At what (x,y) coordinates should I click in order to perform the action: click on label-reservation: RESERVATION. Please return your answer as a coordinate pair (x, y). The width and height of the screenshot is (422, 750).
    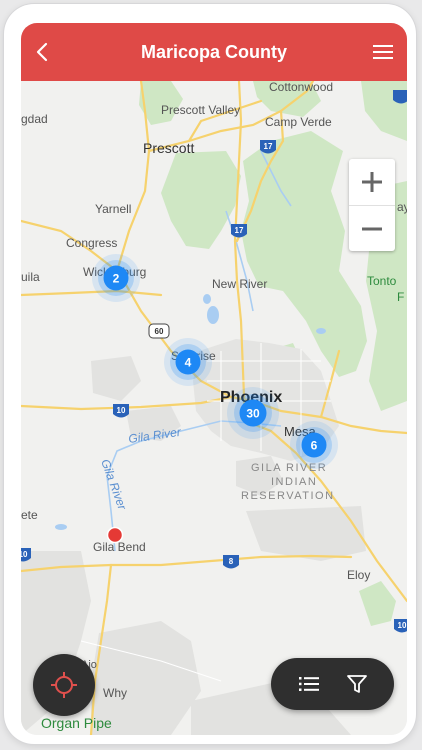
    Looking at the image, I should click on (288, 496).